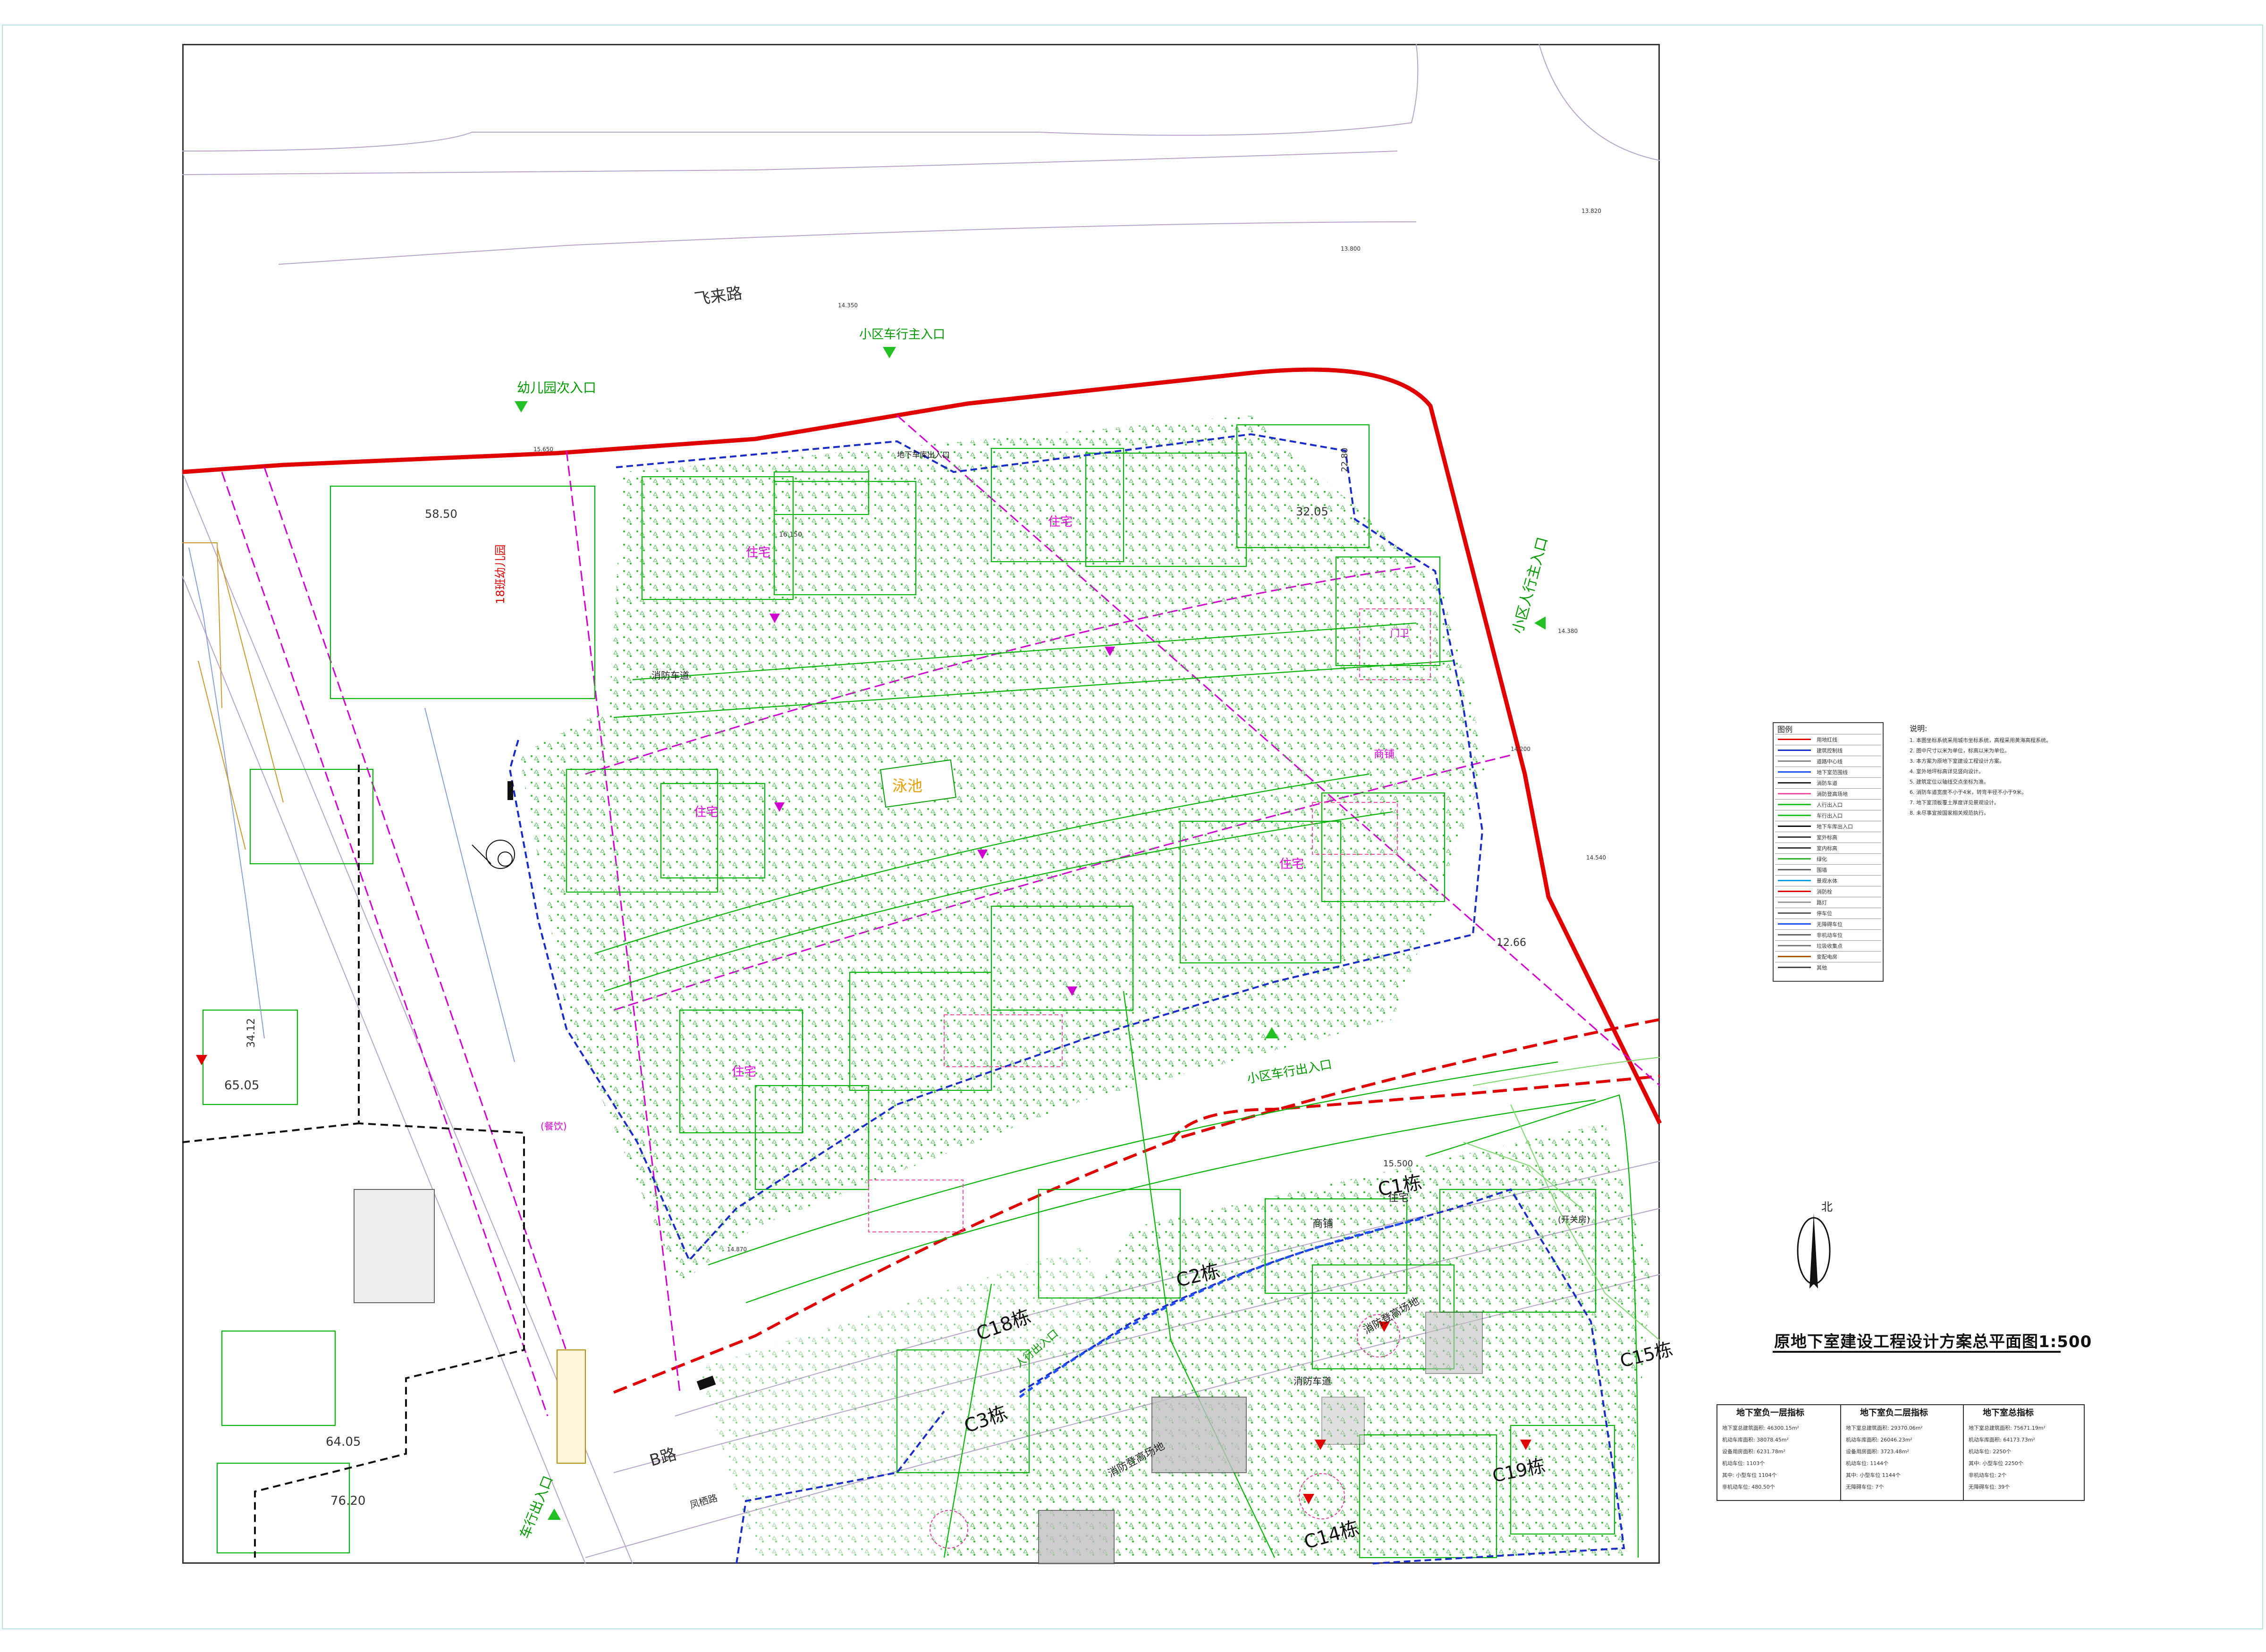 The height and width of the screenshot is (1652, 2266). I want to click on note-line: 3. 本方案为原地下室建设工程设计方案。, so click(1957, 761).